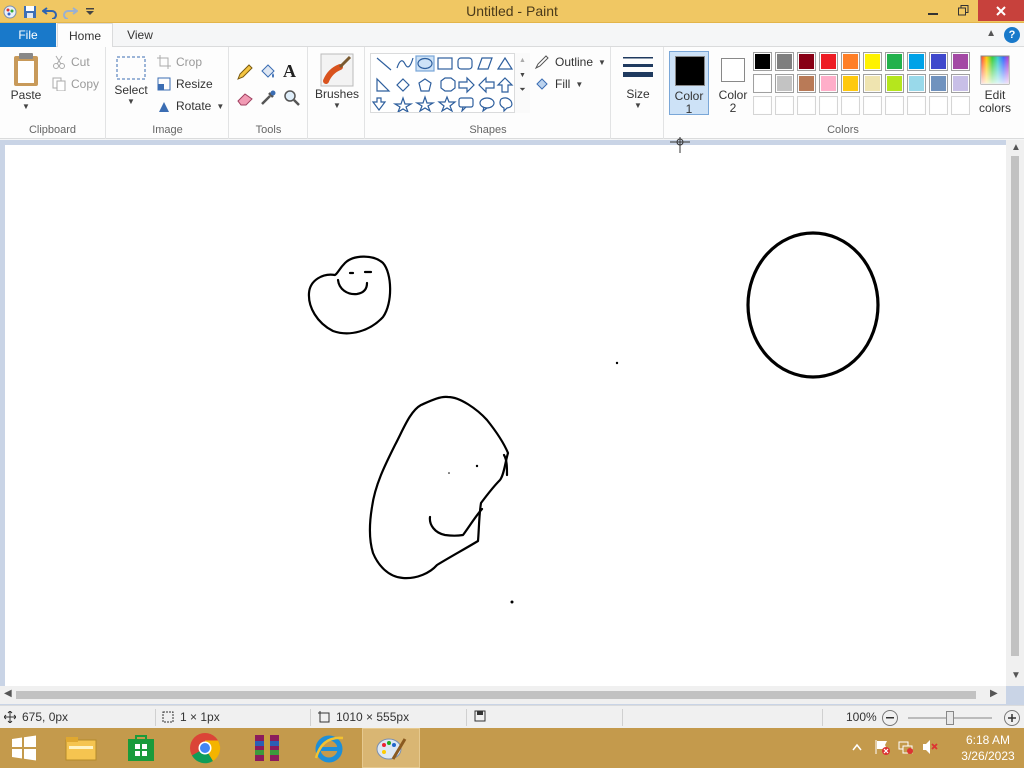 The height and width of the screenshot is (768, 1024). Describe the element at coordinates (71, 62) in the screenshot. I see `cut-button: Cut` at that location.